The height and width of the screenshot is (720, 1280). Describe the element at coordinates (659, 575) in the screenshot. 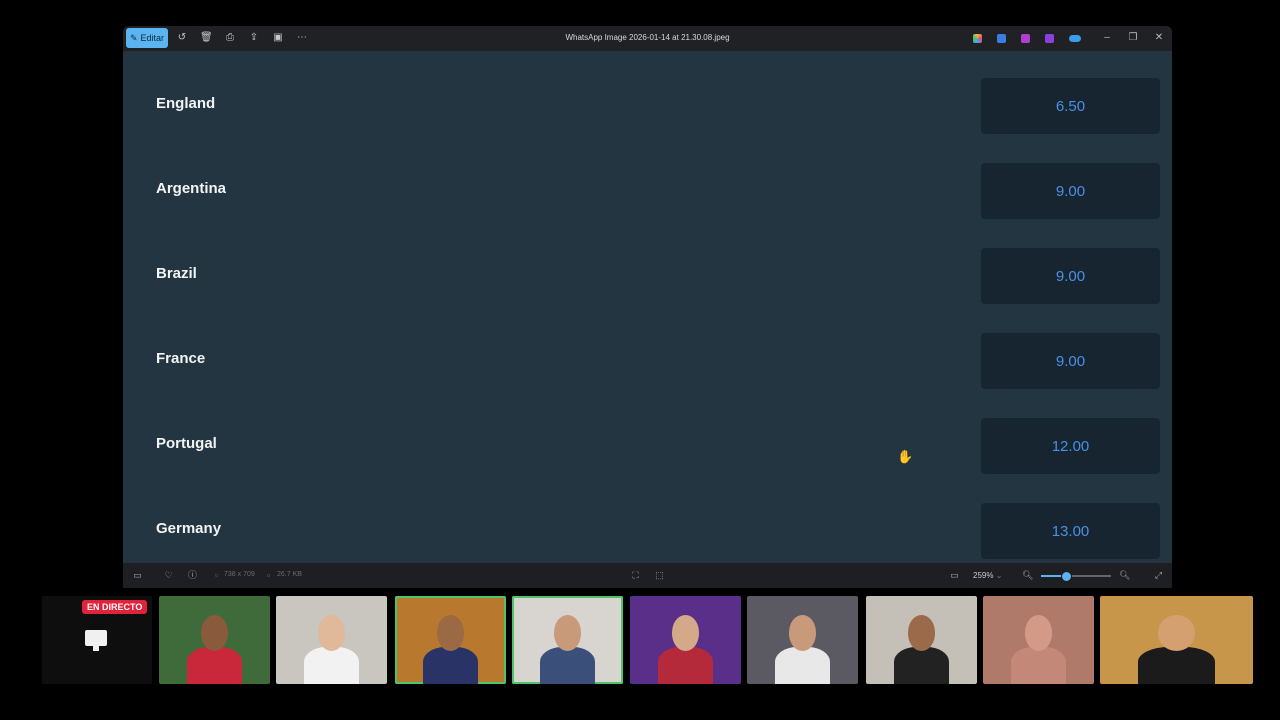

I see `select-icon: ⬚` at that location.